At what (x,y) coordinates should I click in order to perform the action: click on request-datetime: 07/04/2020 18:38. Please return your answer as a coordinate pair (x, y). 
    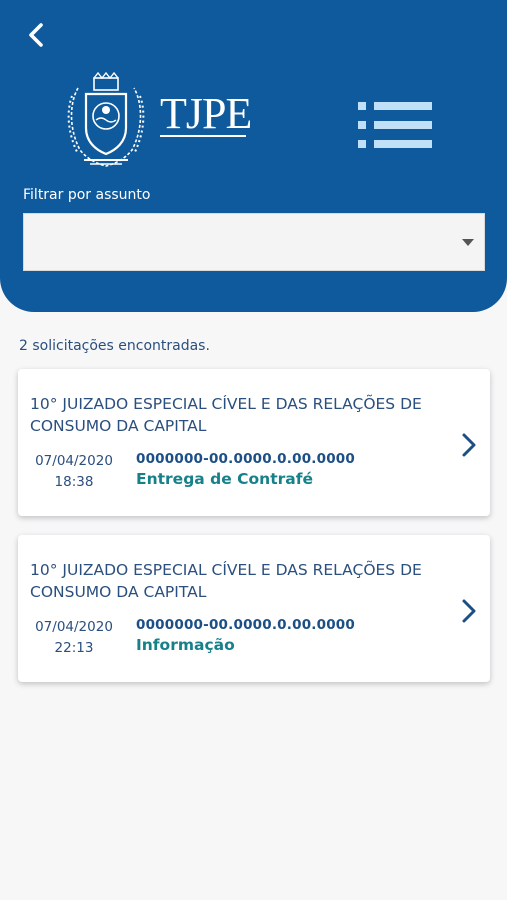
    Looking at the image, I should click on (74, 472).